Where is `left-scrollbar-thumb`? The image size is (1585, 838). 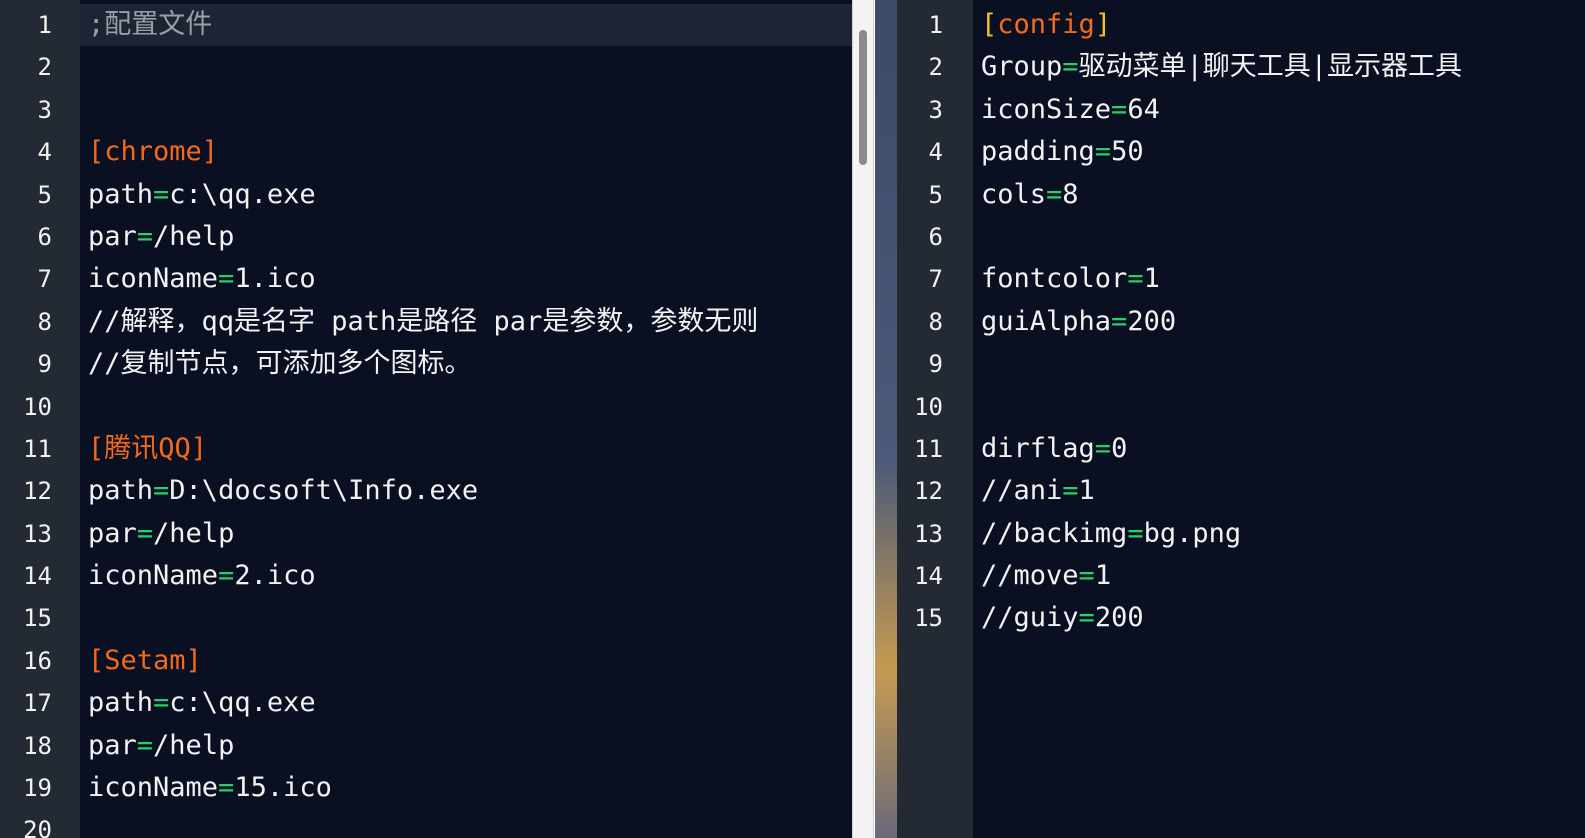 left-scrollbar-thumb is located at coordinates (863, 97).